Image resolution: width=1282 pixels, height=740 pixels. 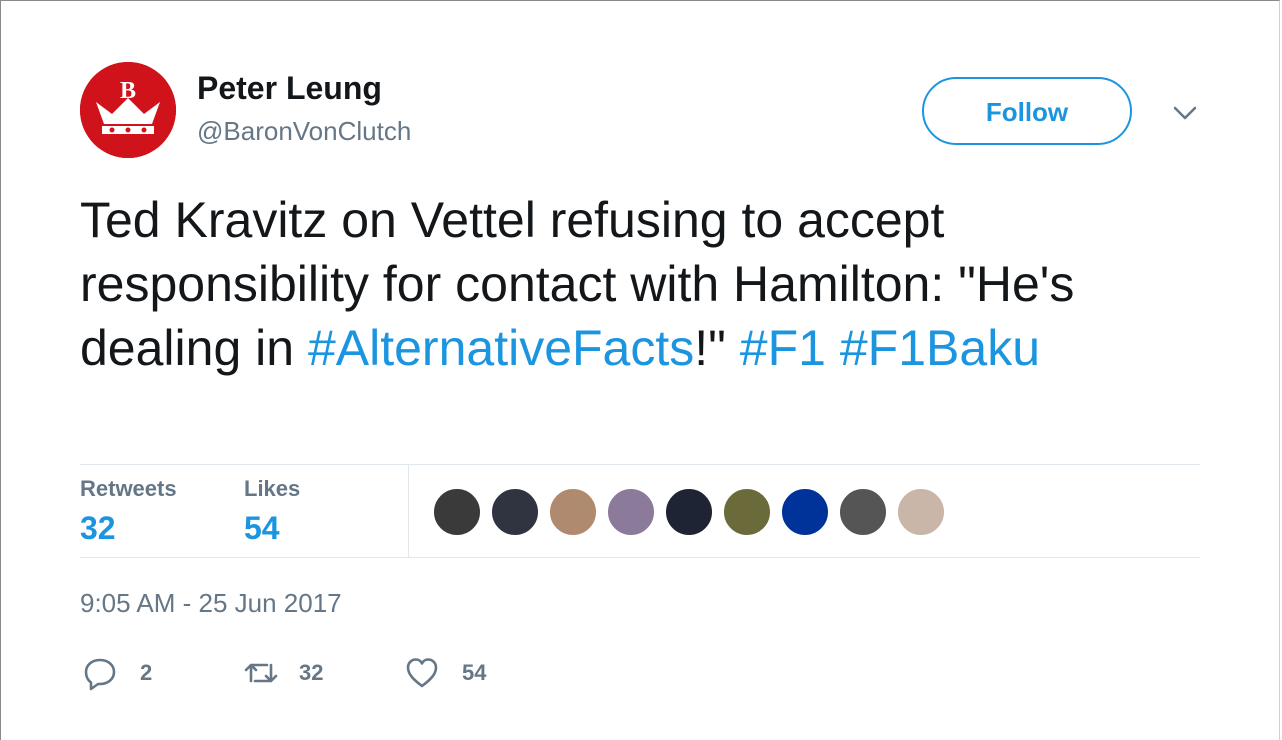 I want to click on retweet-icon, so click(x=261, y=673).